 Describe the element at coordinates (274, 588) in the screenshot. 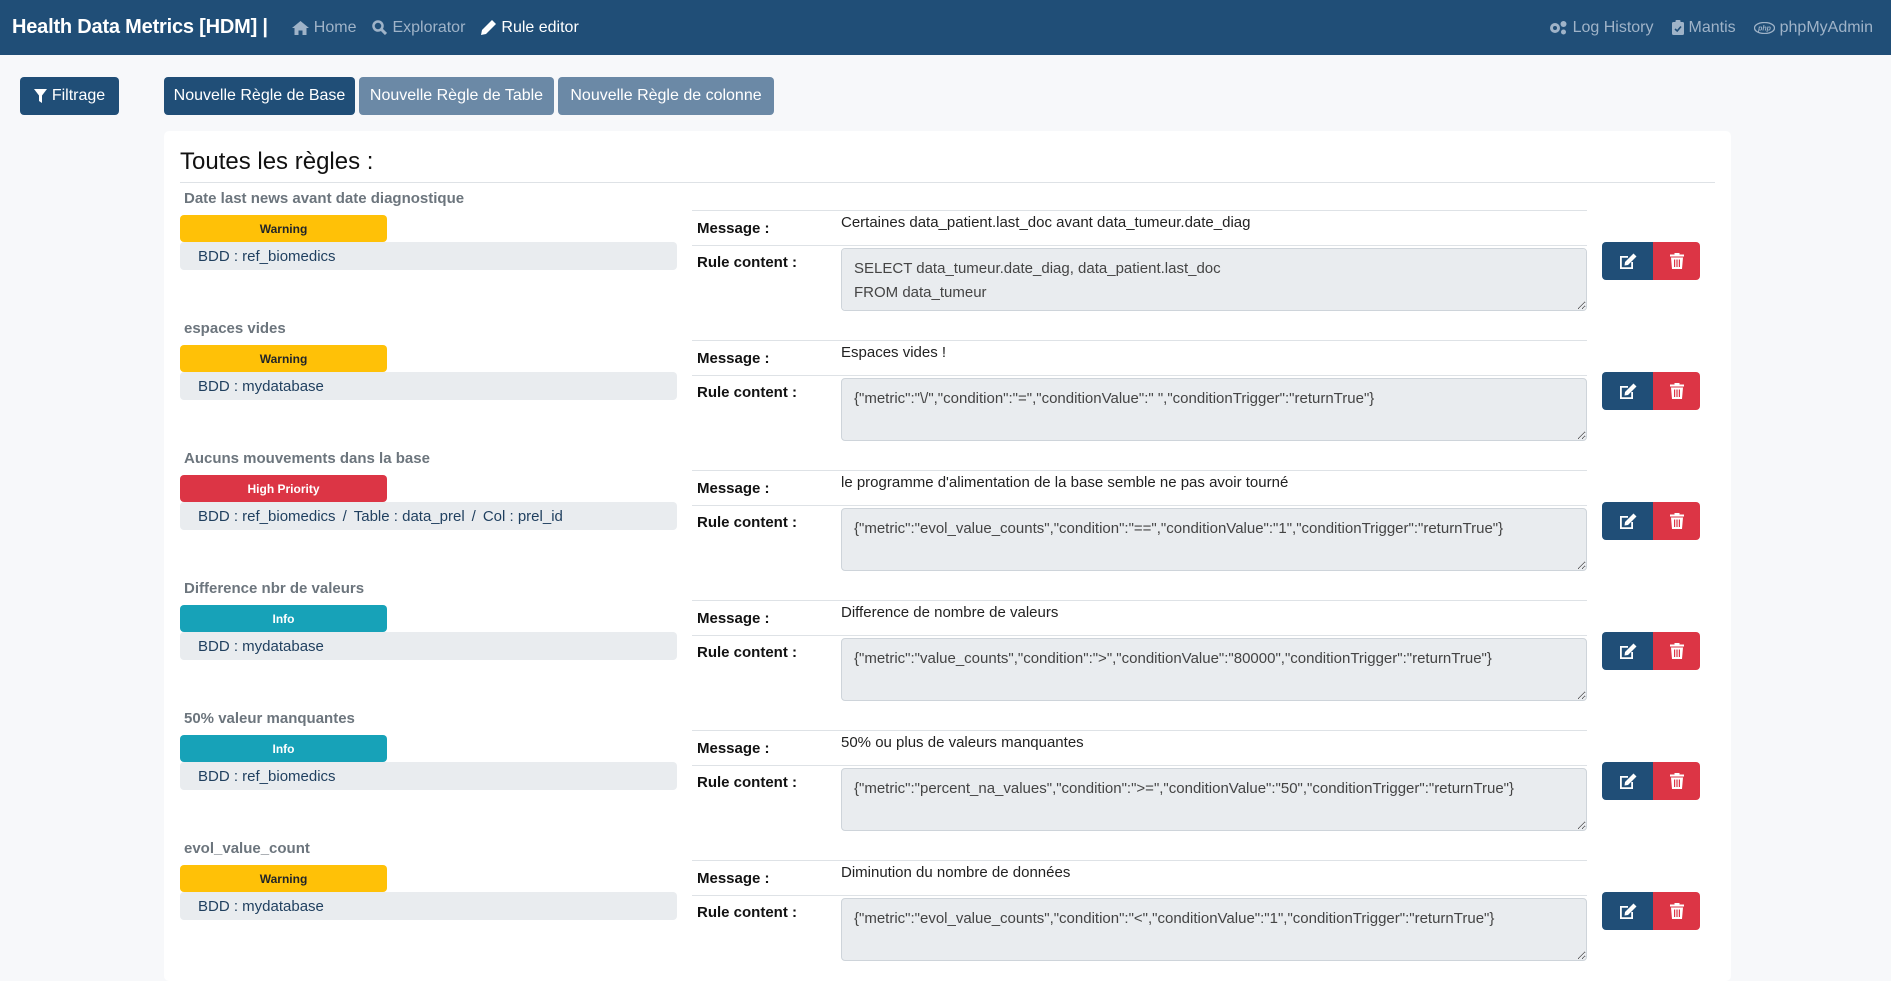

I see `rule-name: Difference nbr de valeurs` at that location.